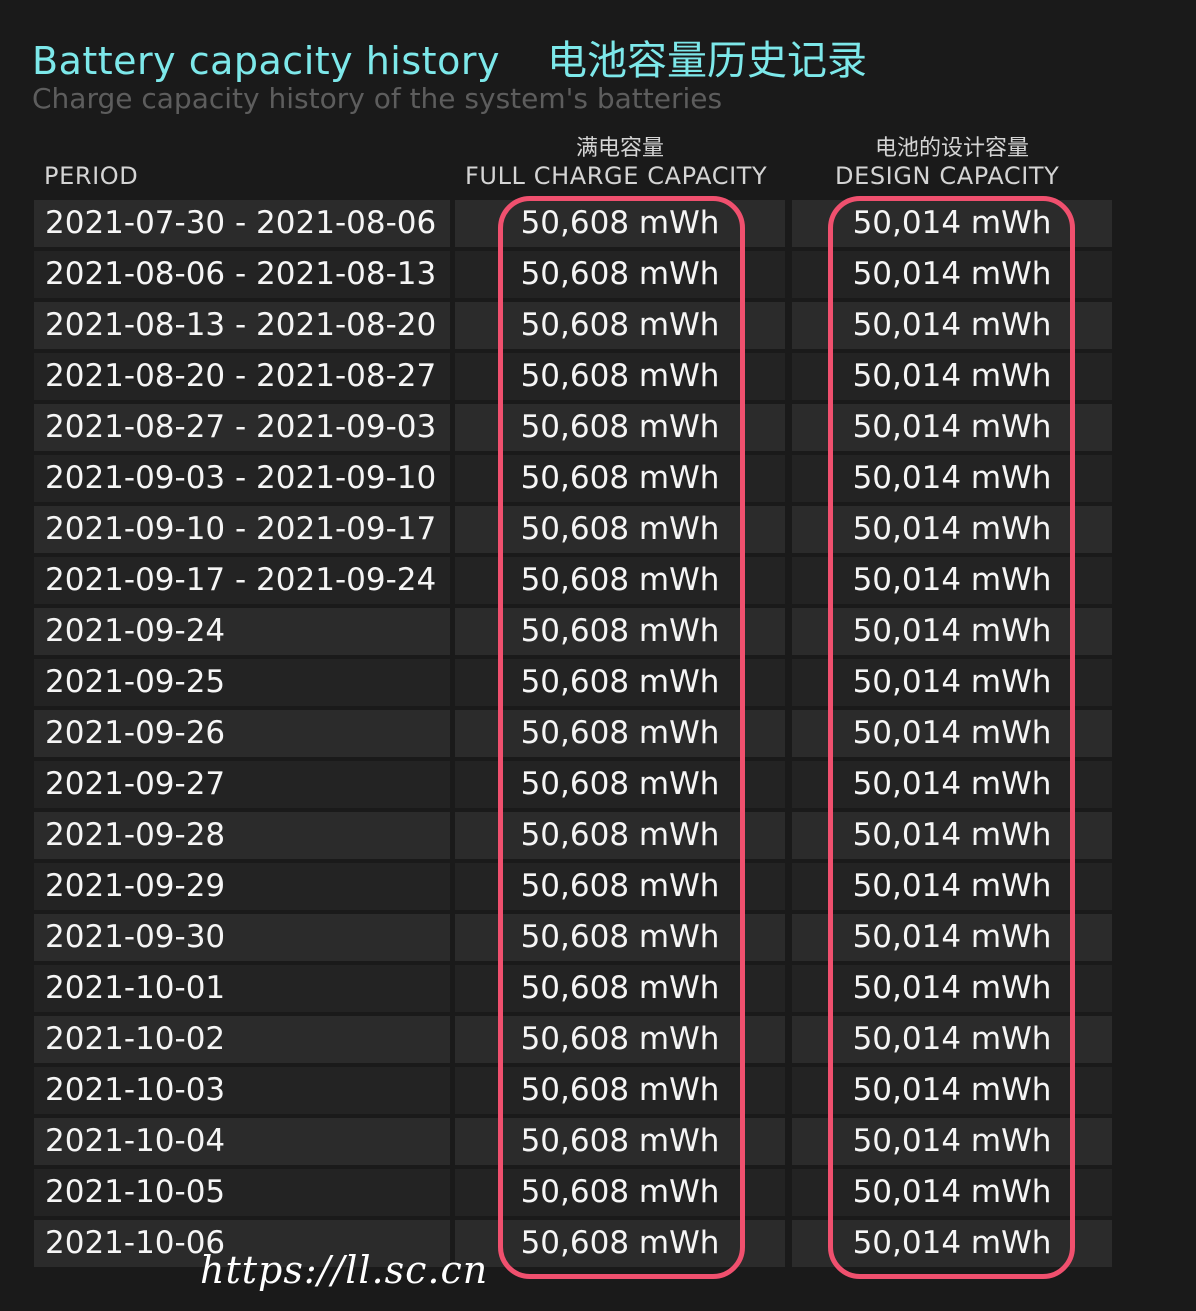  What do you see at coordinates (242, 1039) in the screenshot?
I see `period-cell: 2021-10-02` at bounding box center [242, 1039].